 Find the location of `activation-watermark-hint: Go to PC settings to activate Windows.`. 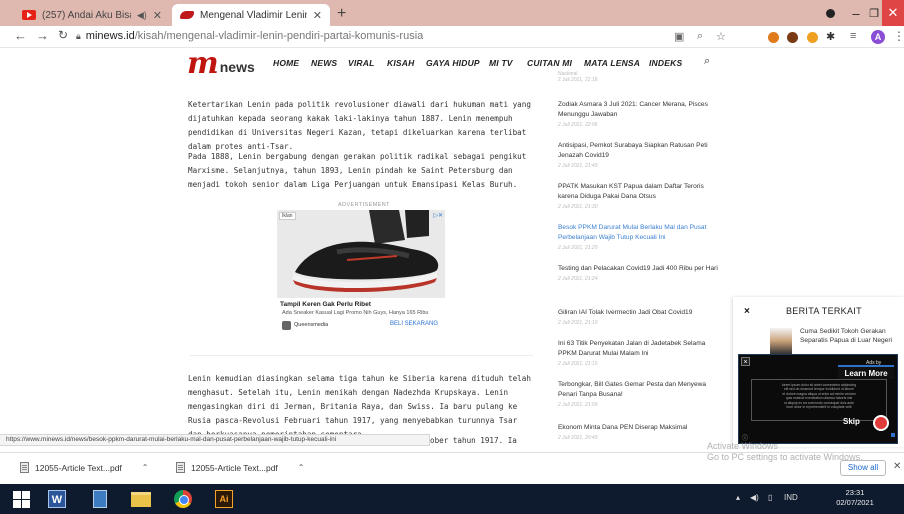

activation-watermark-hint: Go to PC settings to activate Windows. is located at coordinates (785, 457).